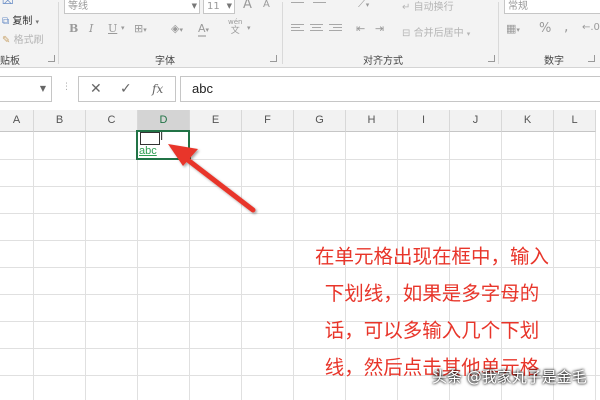 The width and height of the screenshot is (600, 400). I want to click on alignment-group-label: 对齐方式, so click(383, 61).